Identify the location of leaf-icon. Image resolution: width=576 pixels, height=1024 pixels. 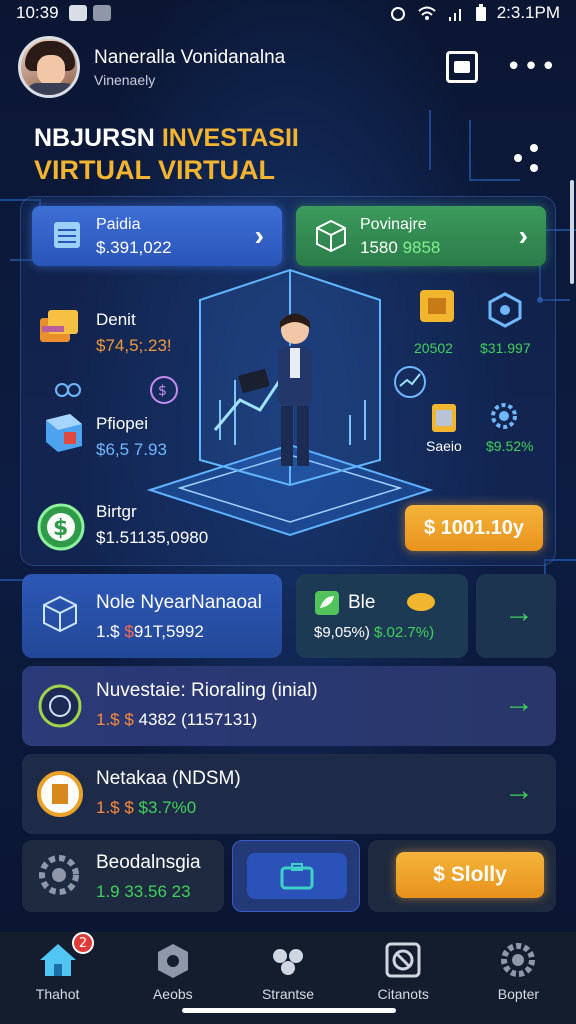
(327, 603).